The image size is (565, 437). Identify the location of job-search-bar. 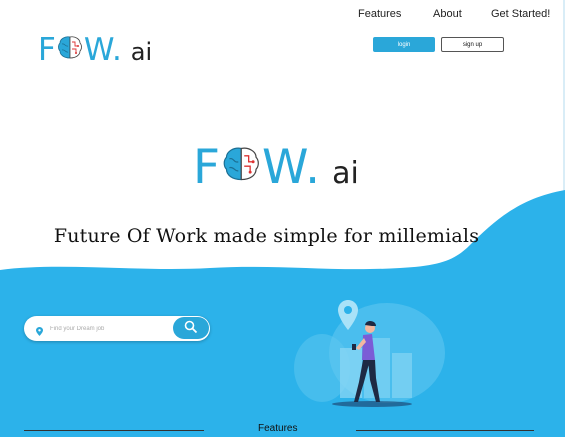
(117, 328).